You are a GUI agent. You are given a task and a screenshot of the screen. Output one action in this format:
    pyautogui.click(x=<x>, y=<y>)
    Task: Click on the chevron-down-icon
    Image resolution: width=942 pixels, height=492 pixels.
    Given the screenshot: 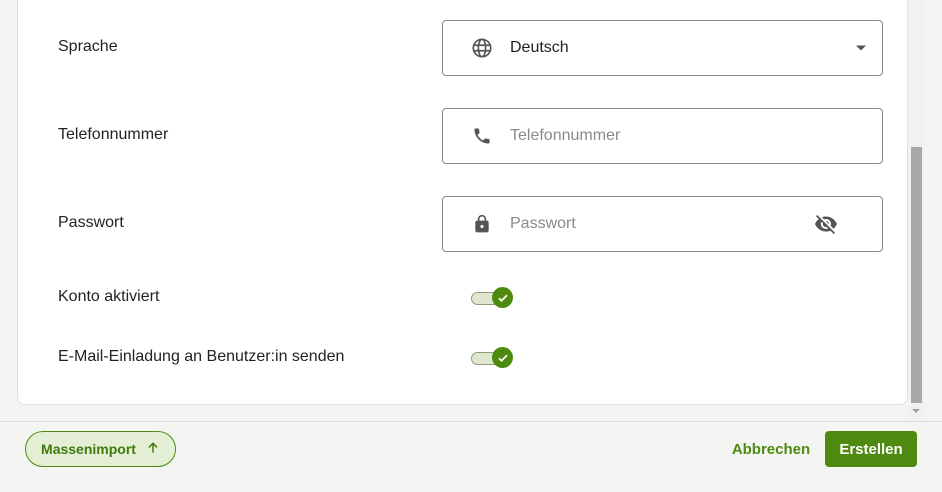 What is the action you would take?
    pyautogui.click(x=861, y=48)
    